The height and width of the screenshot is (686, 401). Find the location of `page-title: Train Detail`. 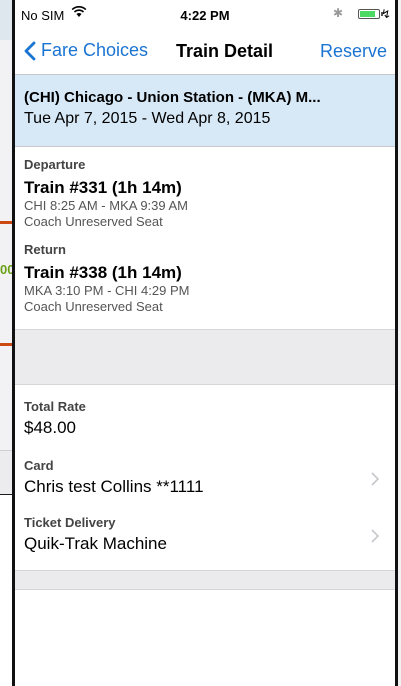

page-title: Train Detail is located at coordinates (225, 51).